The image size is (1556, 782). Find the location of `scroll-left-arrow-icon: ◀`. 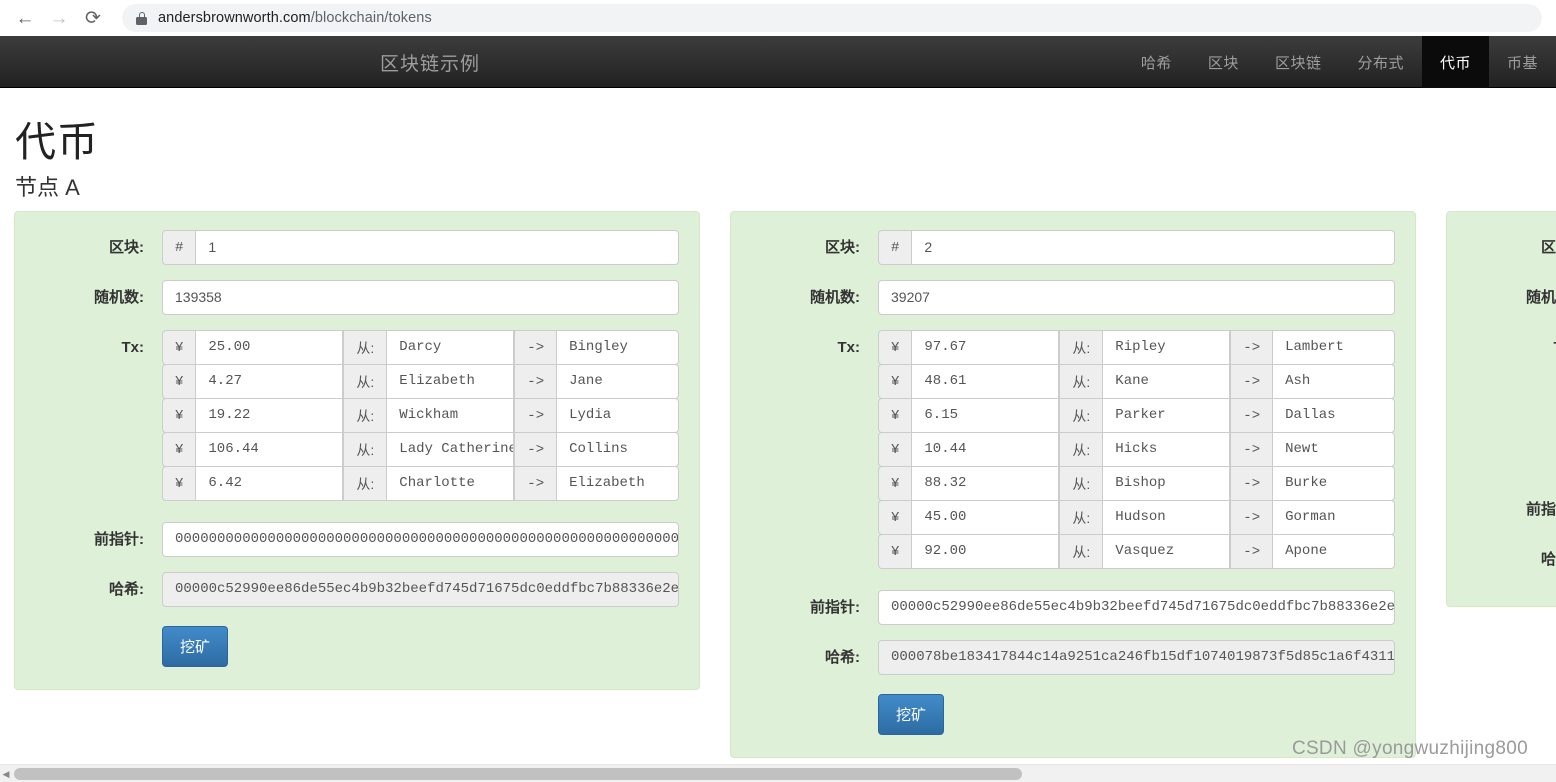

scroll-left-arrow-icon: ◀ is located at coordinates (6, 774).